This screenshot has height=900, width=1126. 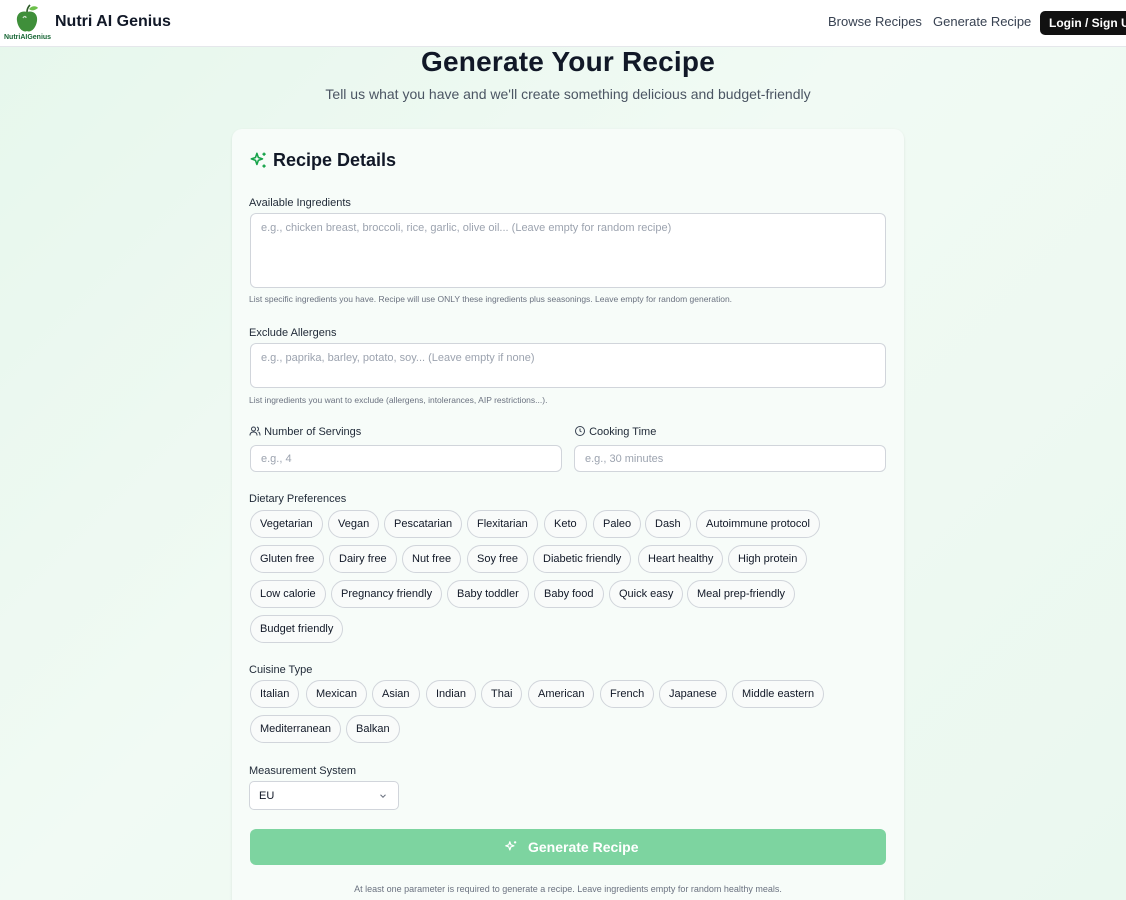 What do you see at coordinates (423, 524) in the screenshot?
I see `chip-pescatarian: Pescatarian` at bounding box center [423, 524].